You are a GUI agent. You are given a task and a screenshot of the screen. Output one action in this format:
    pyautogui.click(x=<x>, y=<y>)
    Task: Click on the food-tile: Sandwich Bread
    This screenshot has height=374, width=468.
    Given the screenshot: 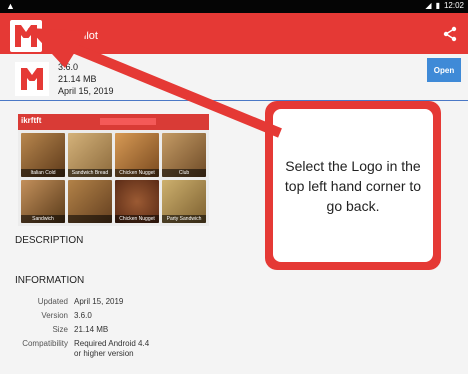 What is the action you would take?
    pyautogui.click(x=90, y=155)
    